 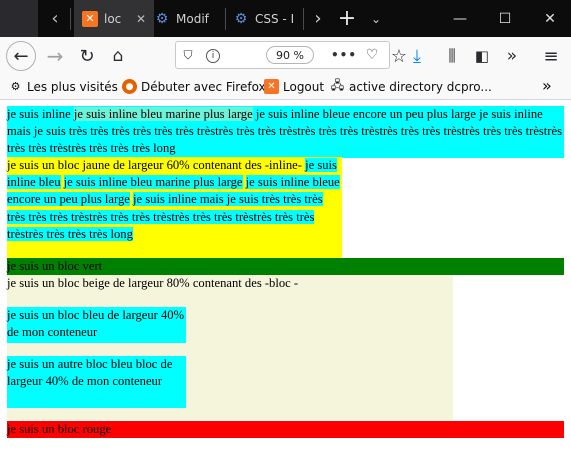 What do you see at coordinates (482, 56) in the screenshot?
I see `sidebar-icon: ◧` at bounding box center [482, 56].